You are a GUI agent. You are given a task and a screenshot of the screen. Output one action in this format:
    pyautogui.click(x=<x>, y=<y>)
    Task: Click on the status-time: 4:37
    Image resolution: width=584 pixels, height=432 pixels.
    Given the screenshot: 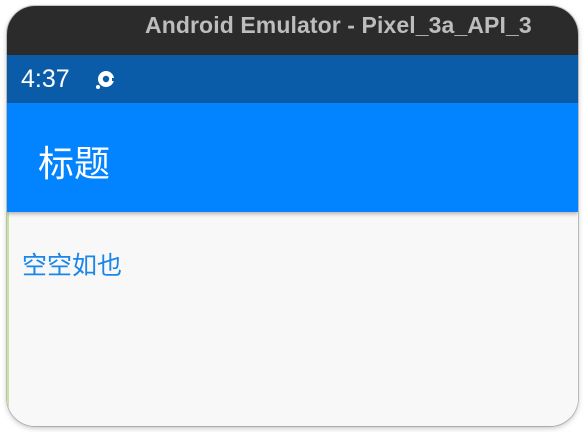 What is the action you would take?
    pyautogui.click(x=45, y=79)
    